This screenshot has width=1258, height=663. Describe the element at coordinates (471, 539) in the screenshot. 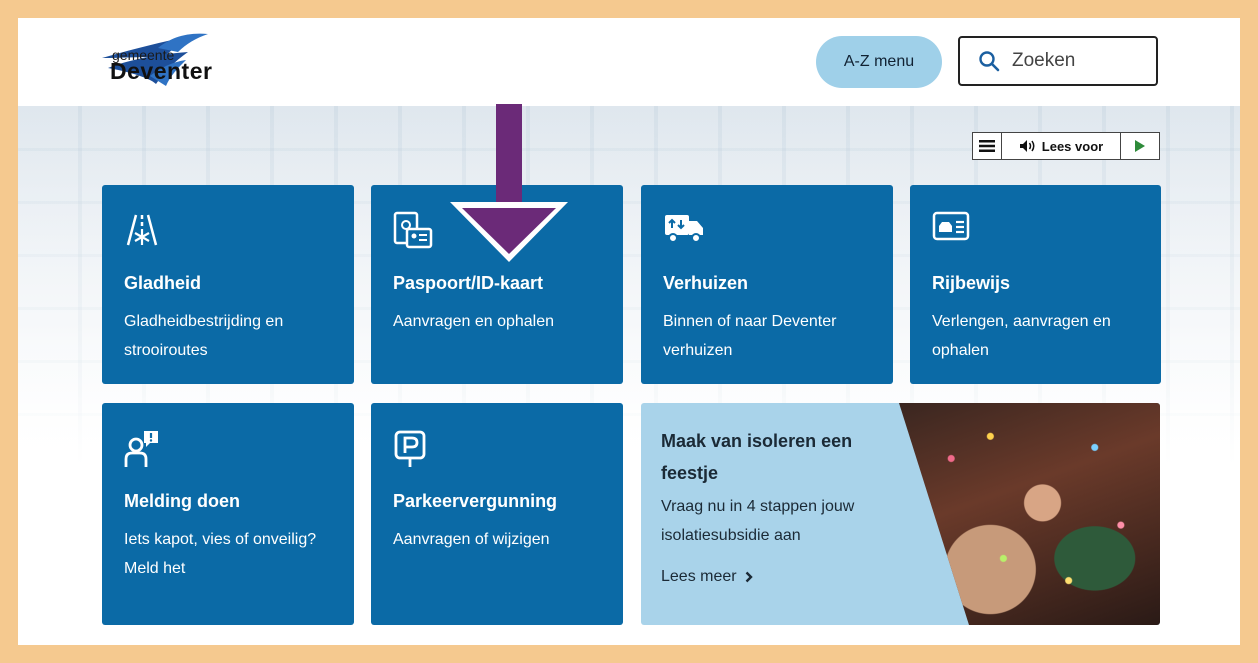

I see `tile-subtitle: Aanvragen of wijzigen` at that location.